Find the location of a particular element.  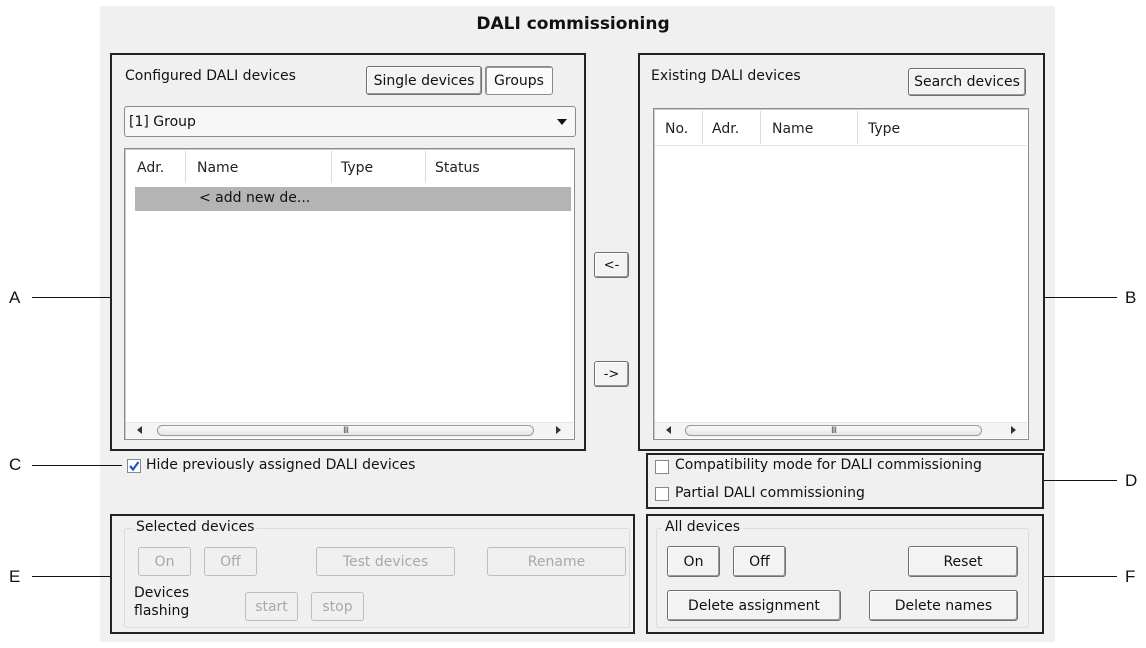

devices-flashing-line-2: flashing is located at coordinates (162, 611).